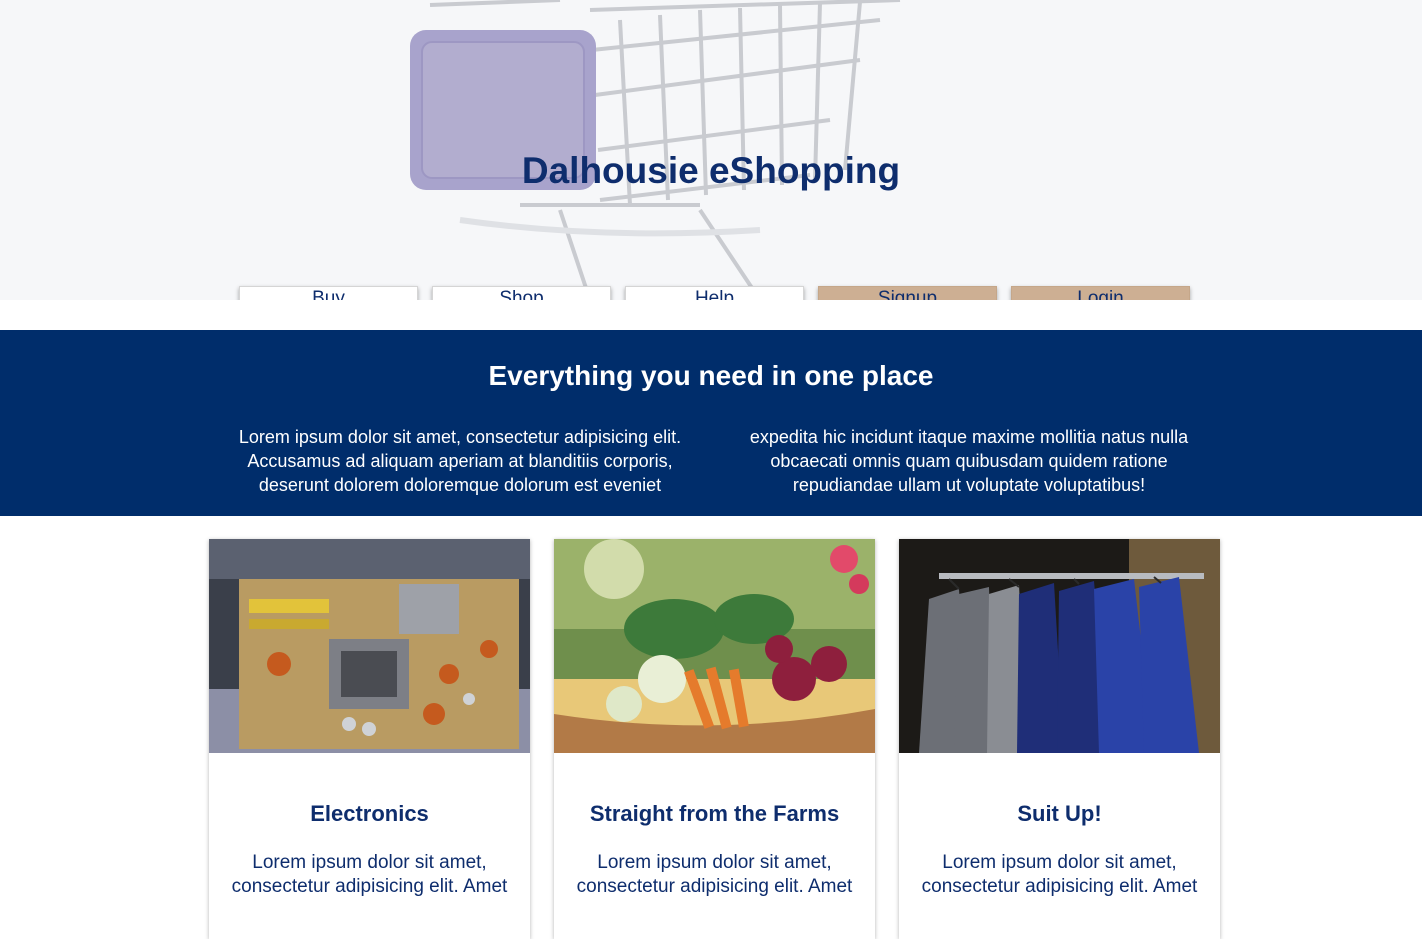 This screenshot has height=939, width=1422. Describe the element at coordinates (328, 293) in the screenshot. I see `nav-buy-button: Buy` at that location.